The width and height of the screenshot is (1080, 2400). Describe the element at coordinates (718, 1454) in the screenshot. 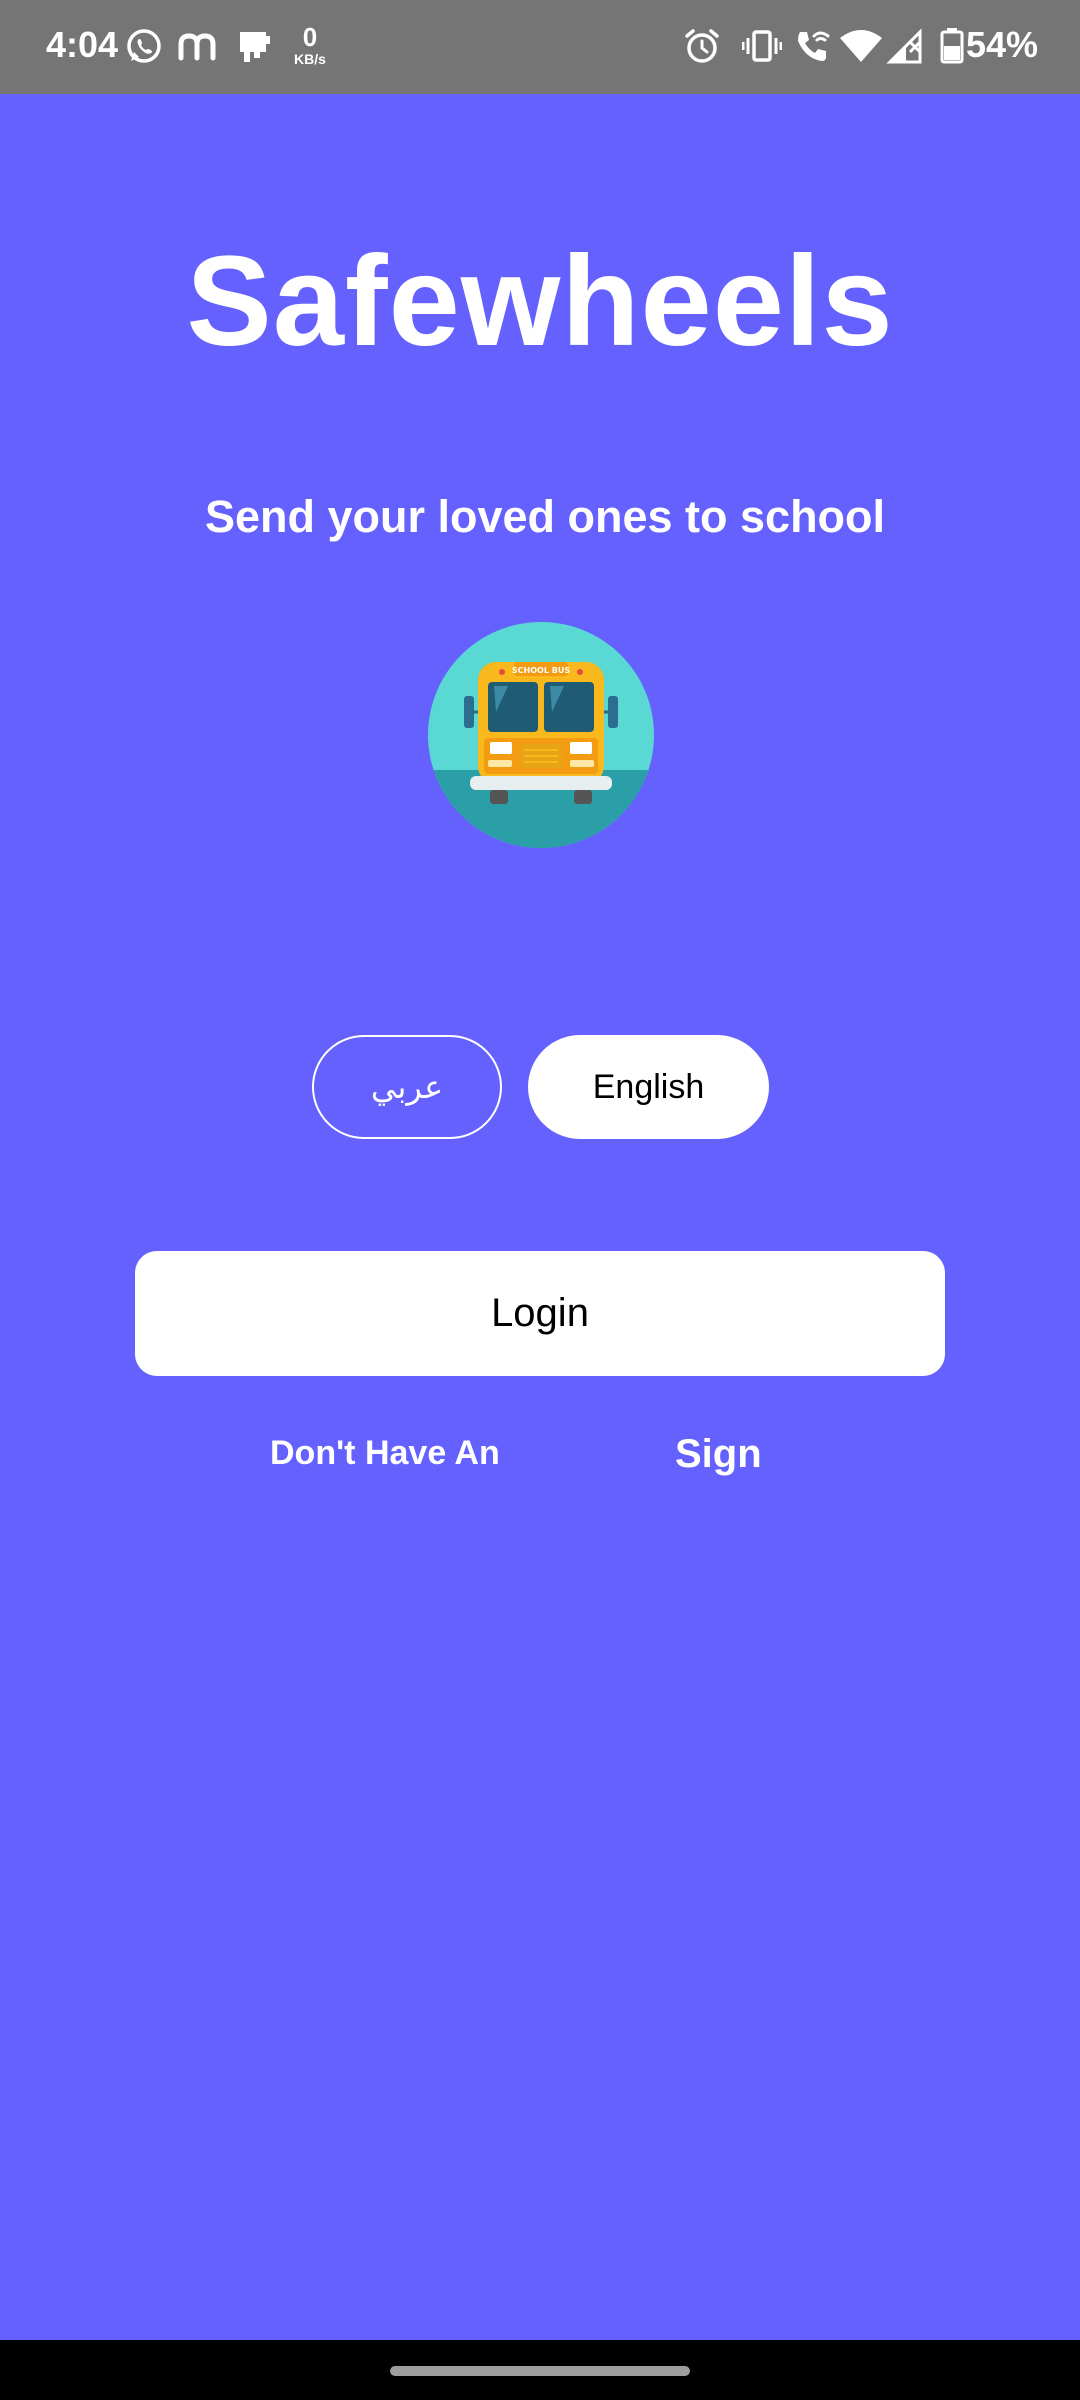

I see `sign-up-link: Sign` at that location.